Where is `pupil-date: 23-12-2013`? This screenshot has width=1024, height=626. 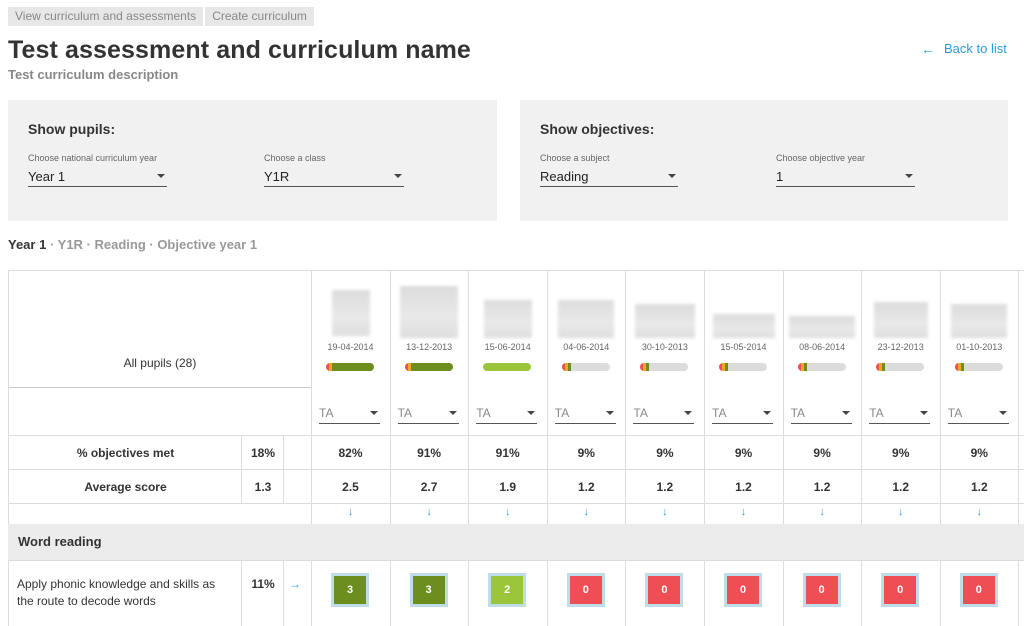 pupil-date: 23-12-2013 is located at coordinates (900, 347).